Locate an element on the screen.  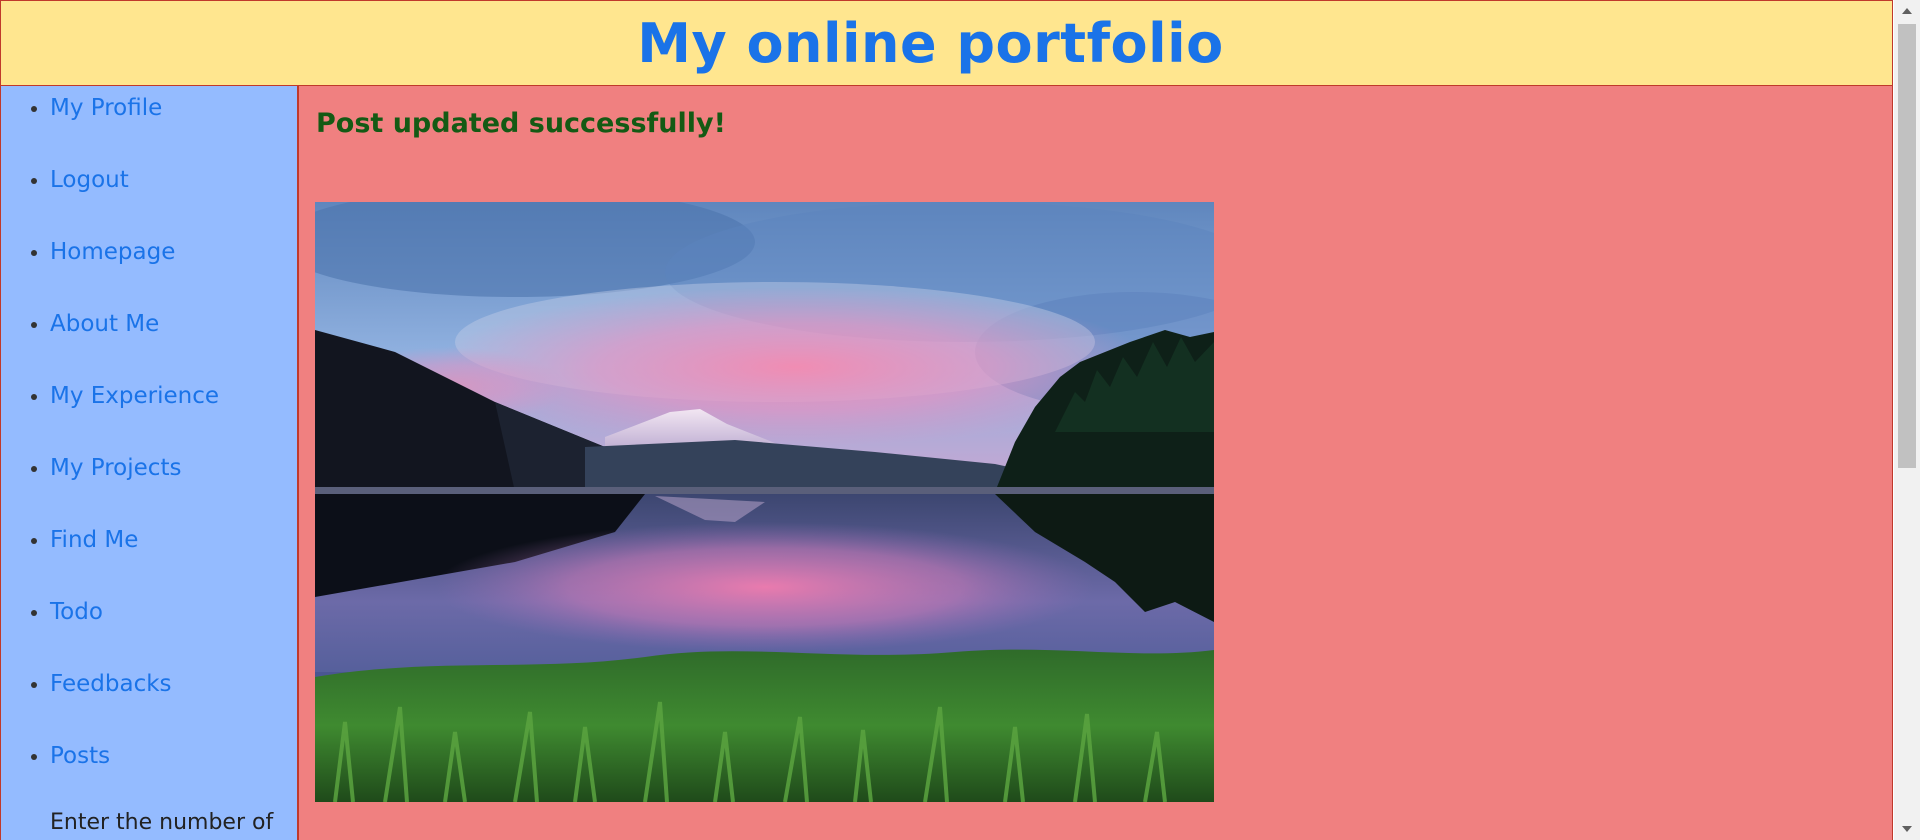
sidebar-item-my-profile: My Profile is located at coordinates (173, 122).